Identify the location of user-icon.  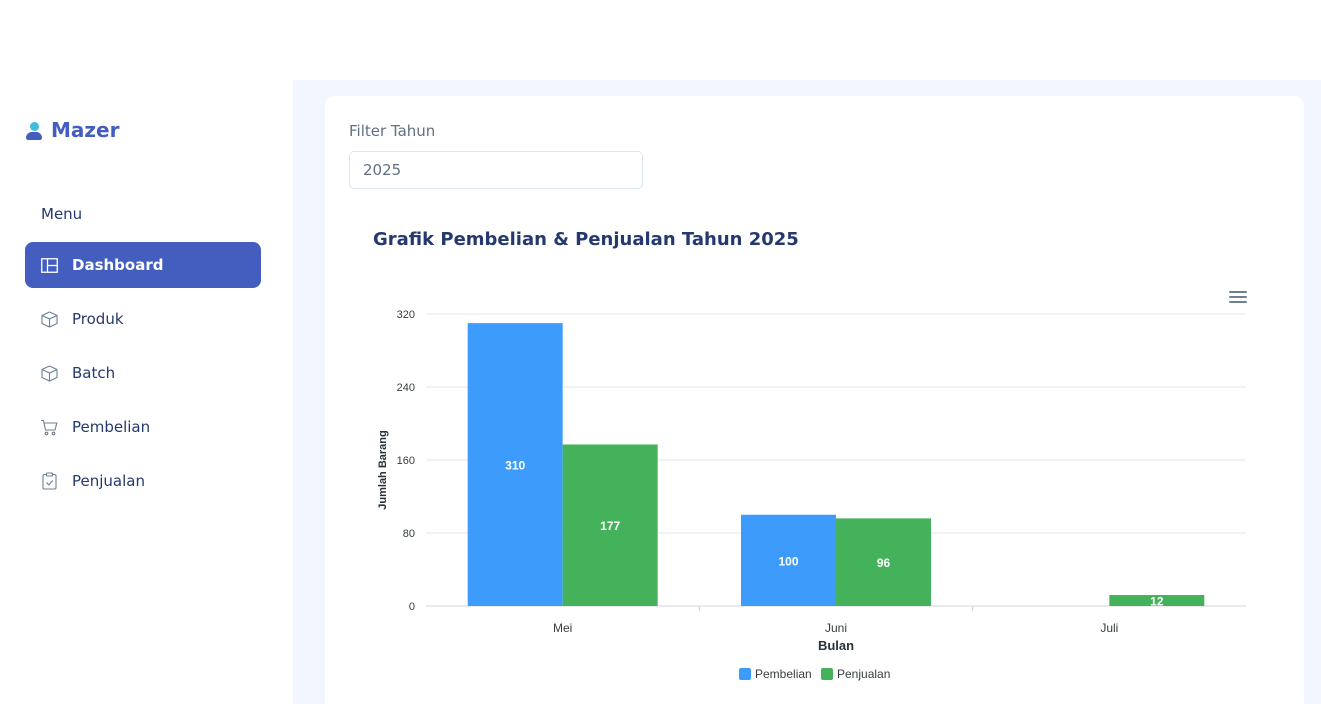
(34, 130).